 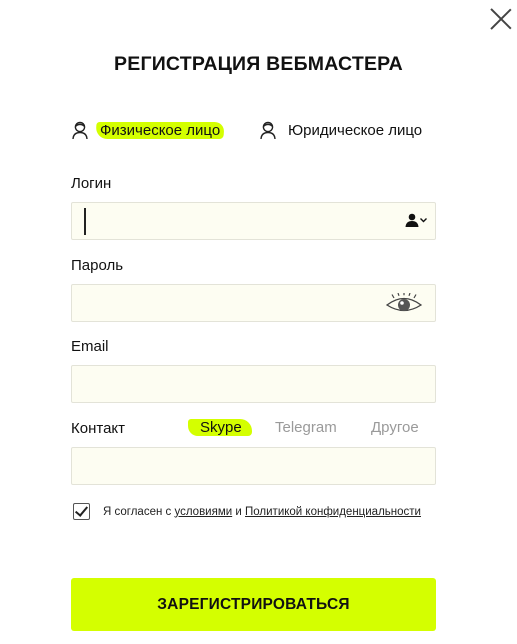 I want to click on login-label: Логин, so click(x=91, y=183).